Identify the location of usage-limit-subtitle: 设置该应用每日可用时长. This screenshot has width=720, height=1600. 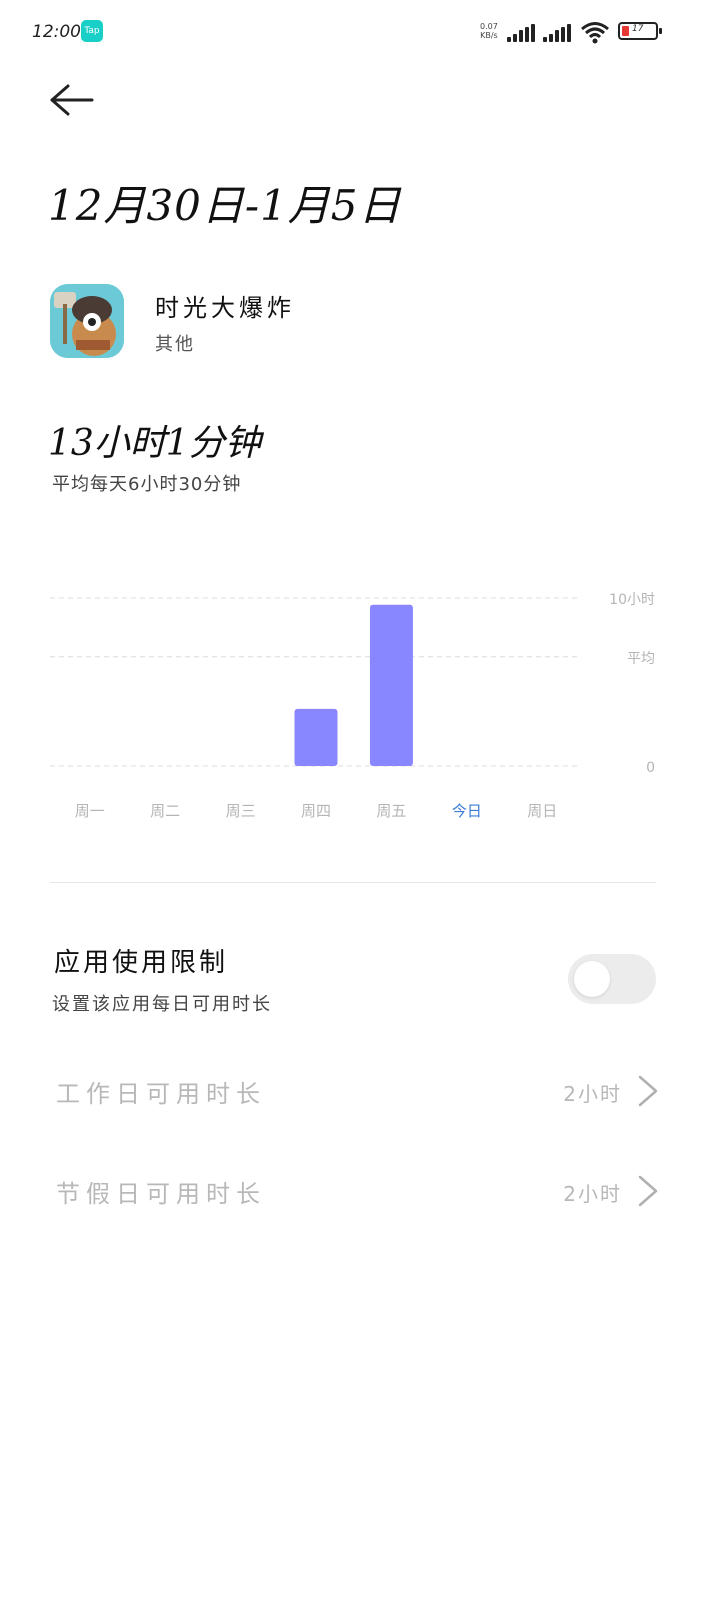
(162, 1004).